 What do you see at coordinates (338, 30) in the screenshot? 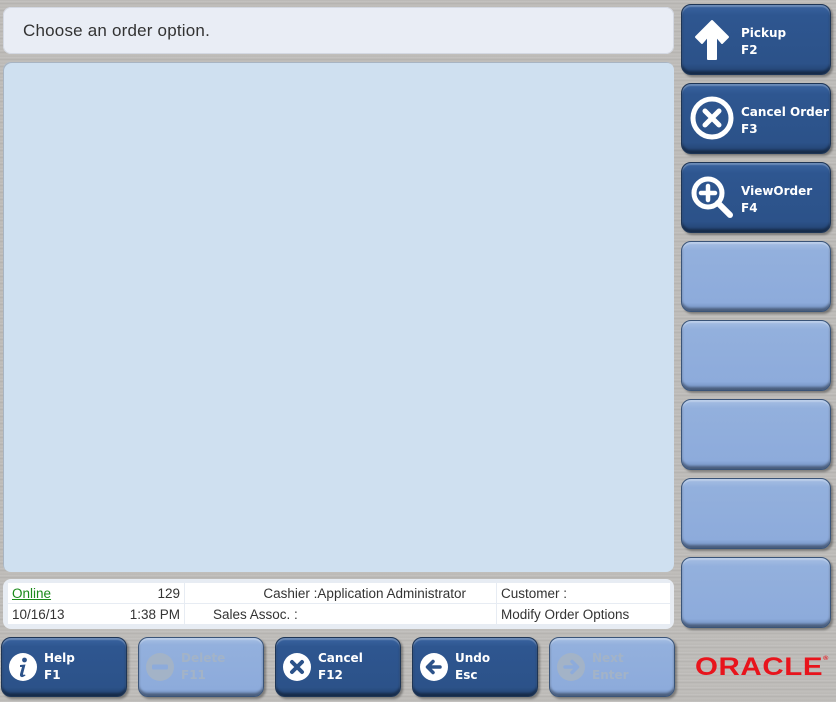
I see `prompt-bar: Choose an order option.` at bounding box center [338, 30].